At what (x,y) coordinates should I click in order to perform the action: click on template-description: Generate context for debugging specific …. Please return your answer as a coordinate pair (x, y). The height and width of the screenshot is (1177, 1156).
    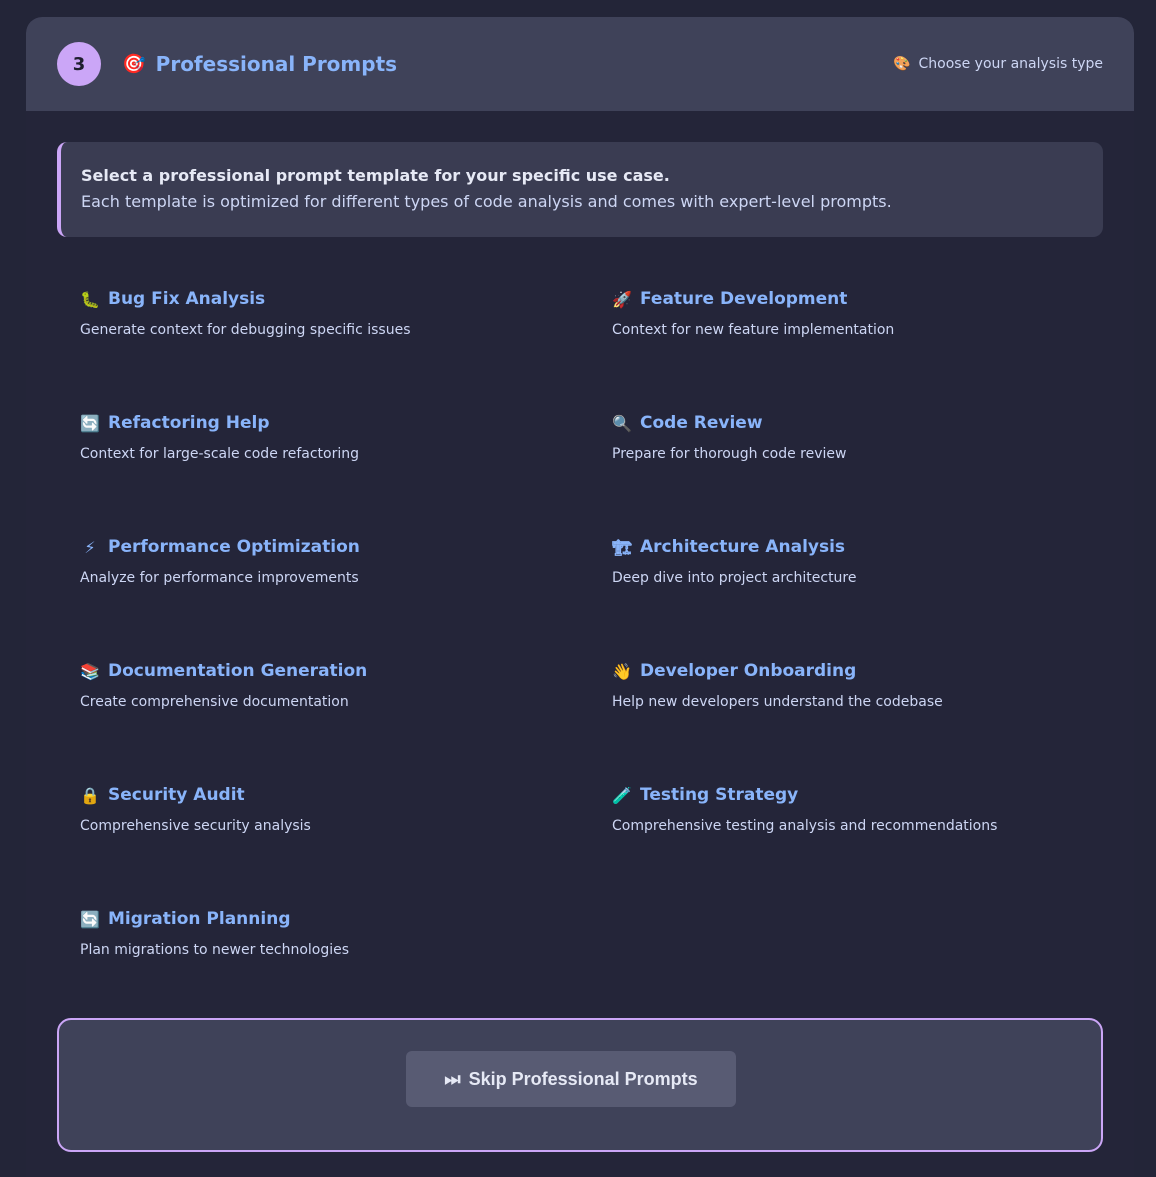
    Looking at the image, I should click on (245, 330).